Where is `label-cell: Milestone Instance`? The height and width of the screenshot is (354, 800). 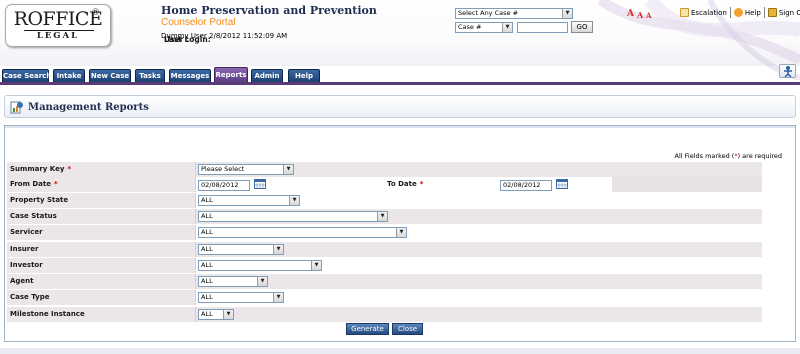 label-cell: Milestone Instance is located at coordinates (101, 314).